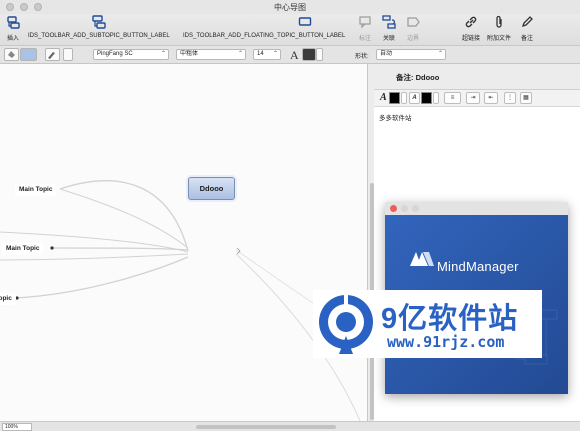 This screenshot has width=580, height=431. I want to click on hyperlink-button: 超链接, so click(471, 28).